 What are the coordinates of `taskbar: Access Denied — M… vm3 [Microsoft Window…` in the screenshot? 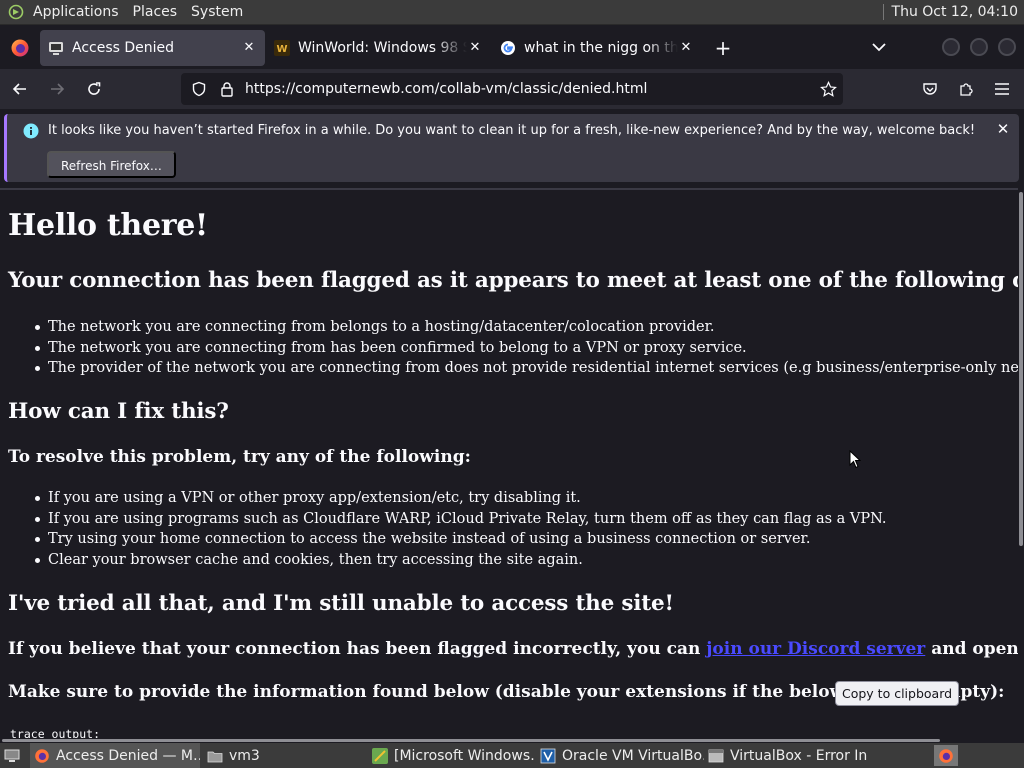 It's located at (512, 755).